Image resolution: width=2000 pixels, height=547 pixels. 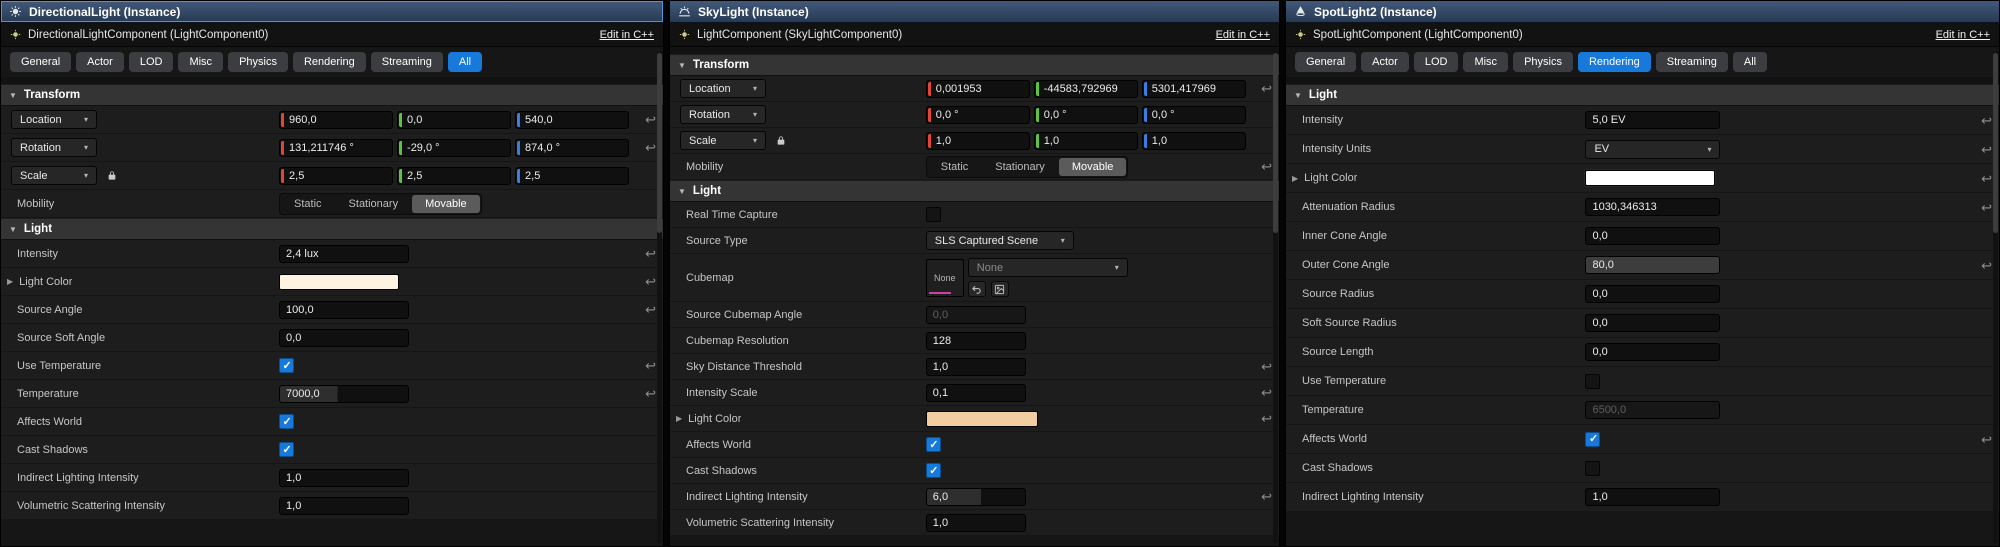 What do you see at coordinates (336, 147) in the screenshot?
I see `rotation-x-input: 131,211746 °` at bounding box center [336, 147].